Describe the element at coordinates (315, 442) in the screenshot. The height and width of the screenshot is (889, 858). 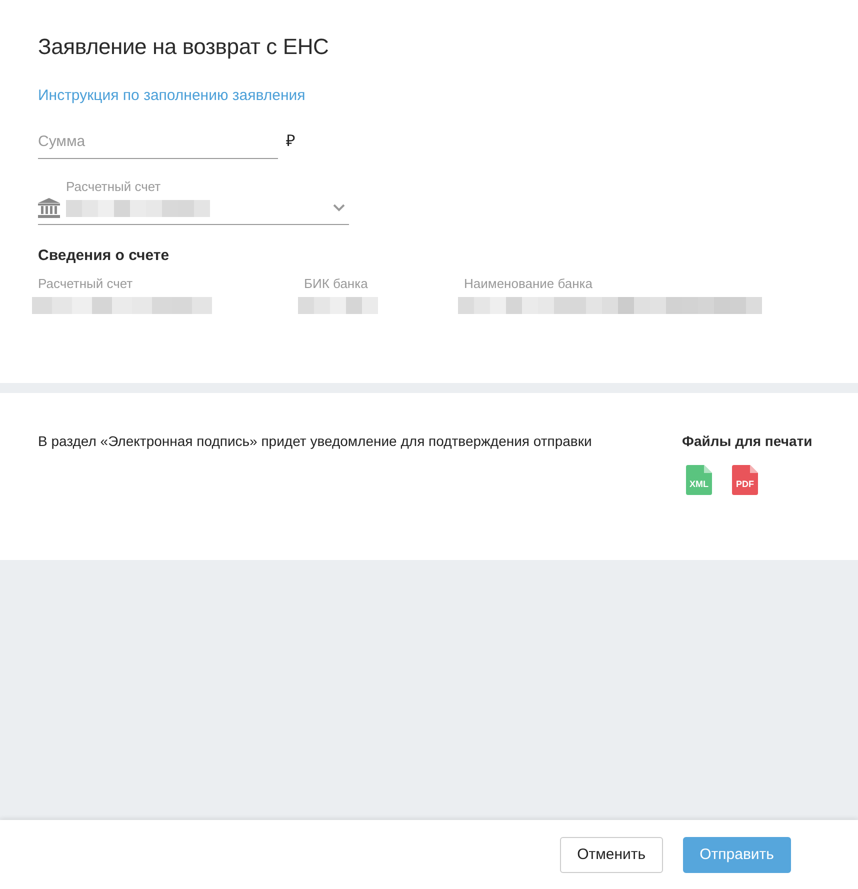
I see `notice-text: В раздел «Электронная подпись» придет уведомление для подтверждения отправки` at that location.